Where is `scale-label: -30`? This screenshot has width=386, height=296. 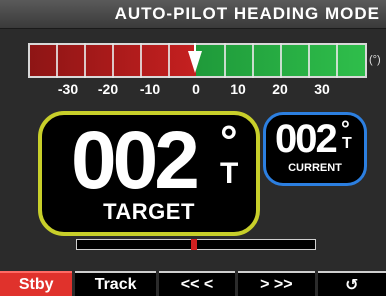
scale-label: -30 is located at coordinates (68, 89).